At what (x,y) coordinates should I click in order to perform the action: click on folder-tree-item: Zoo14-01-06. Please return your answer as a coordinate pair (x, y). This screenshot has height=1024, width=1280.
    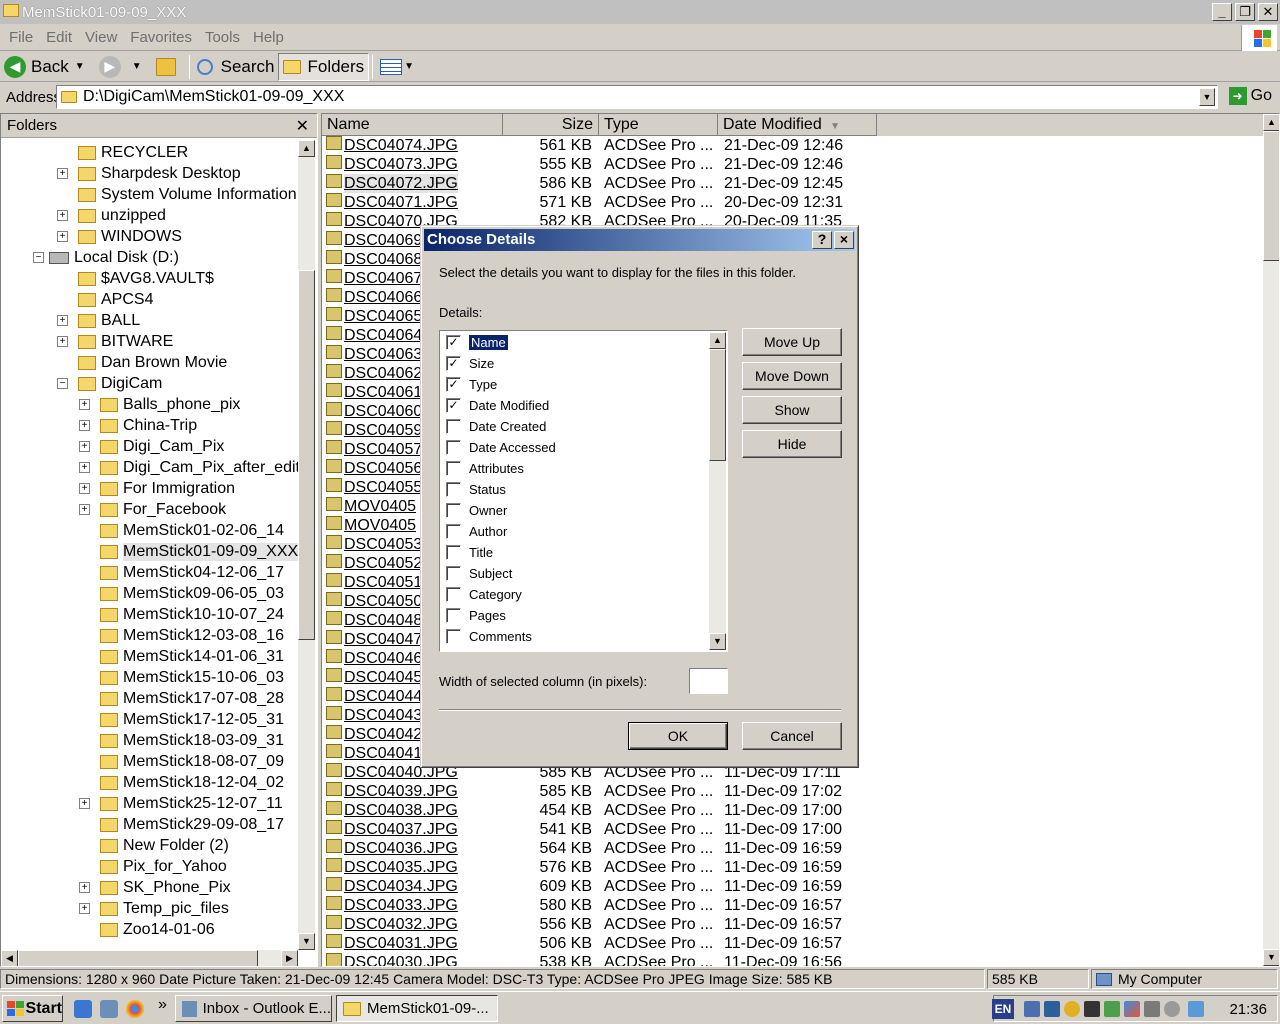
    Looking at the image, I should click on (147, 929).